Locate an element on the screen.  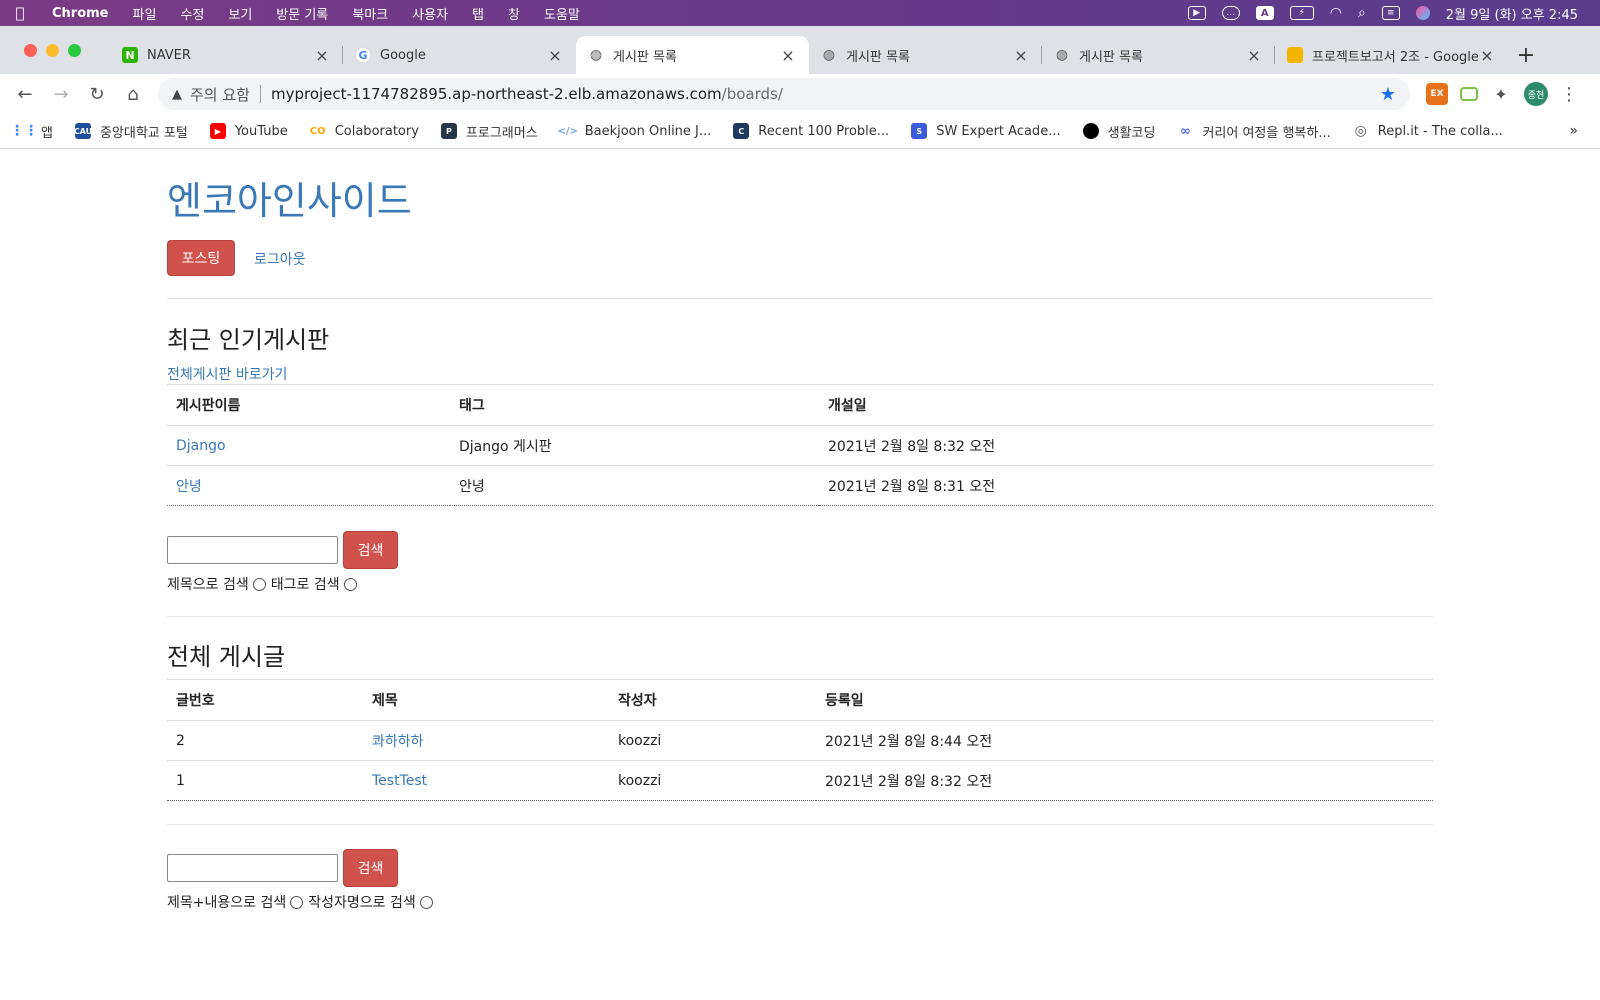
post-number: 1 is located at coordinates (265, 780).